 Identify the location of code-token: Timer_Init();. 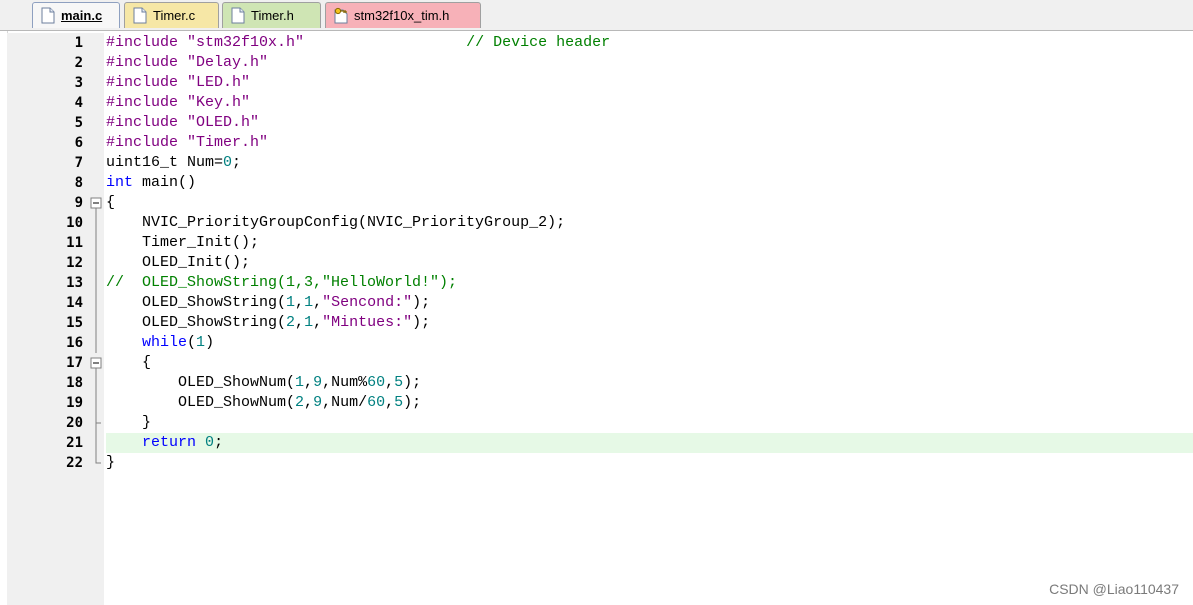
(183, 242).